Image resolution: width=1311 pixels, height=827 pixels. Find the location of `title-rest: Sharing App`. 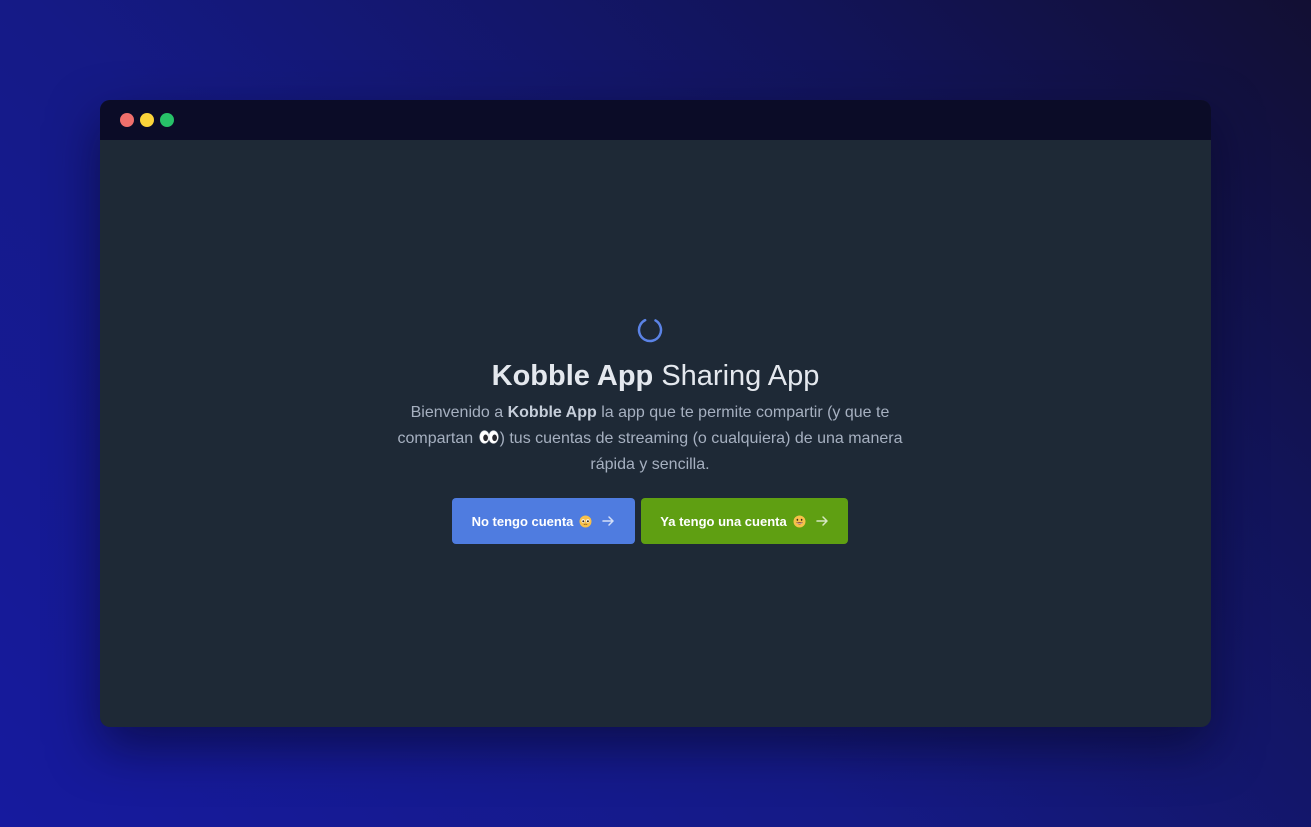

title-rest: Sharing App is located at coordinates (736, 376).